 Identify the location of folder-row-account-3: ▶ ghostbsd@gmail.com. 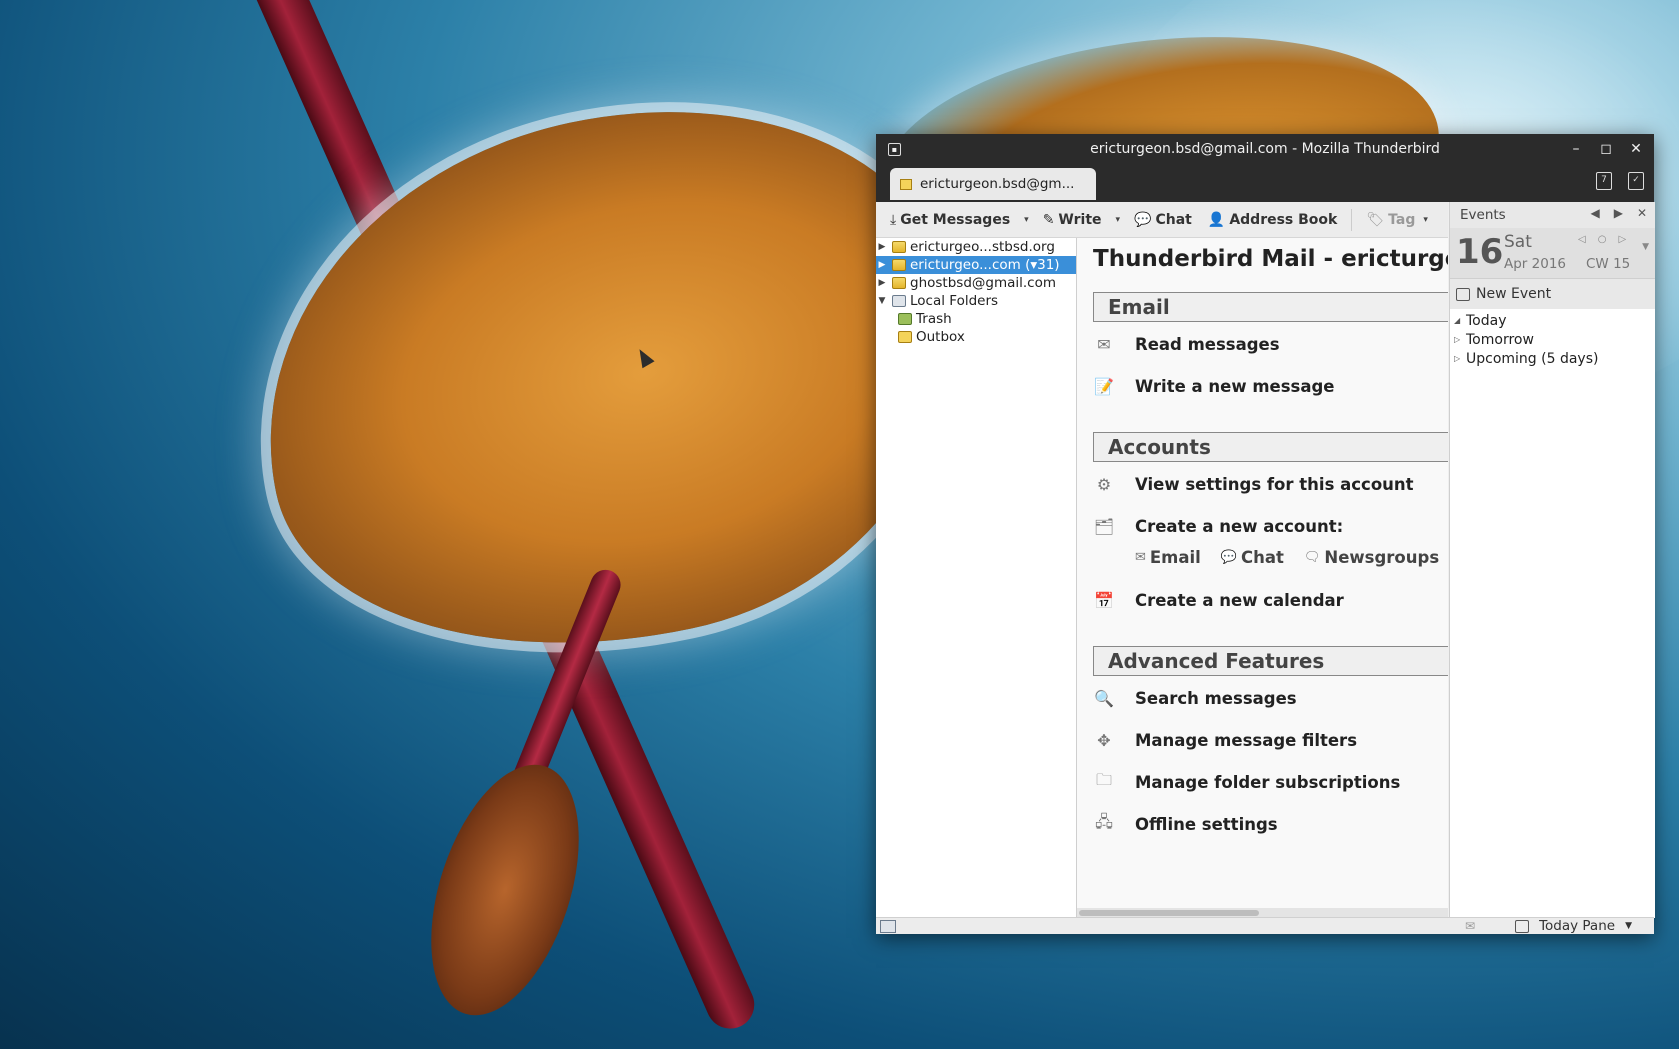
(976, 283).